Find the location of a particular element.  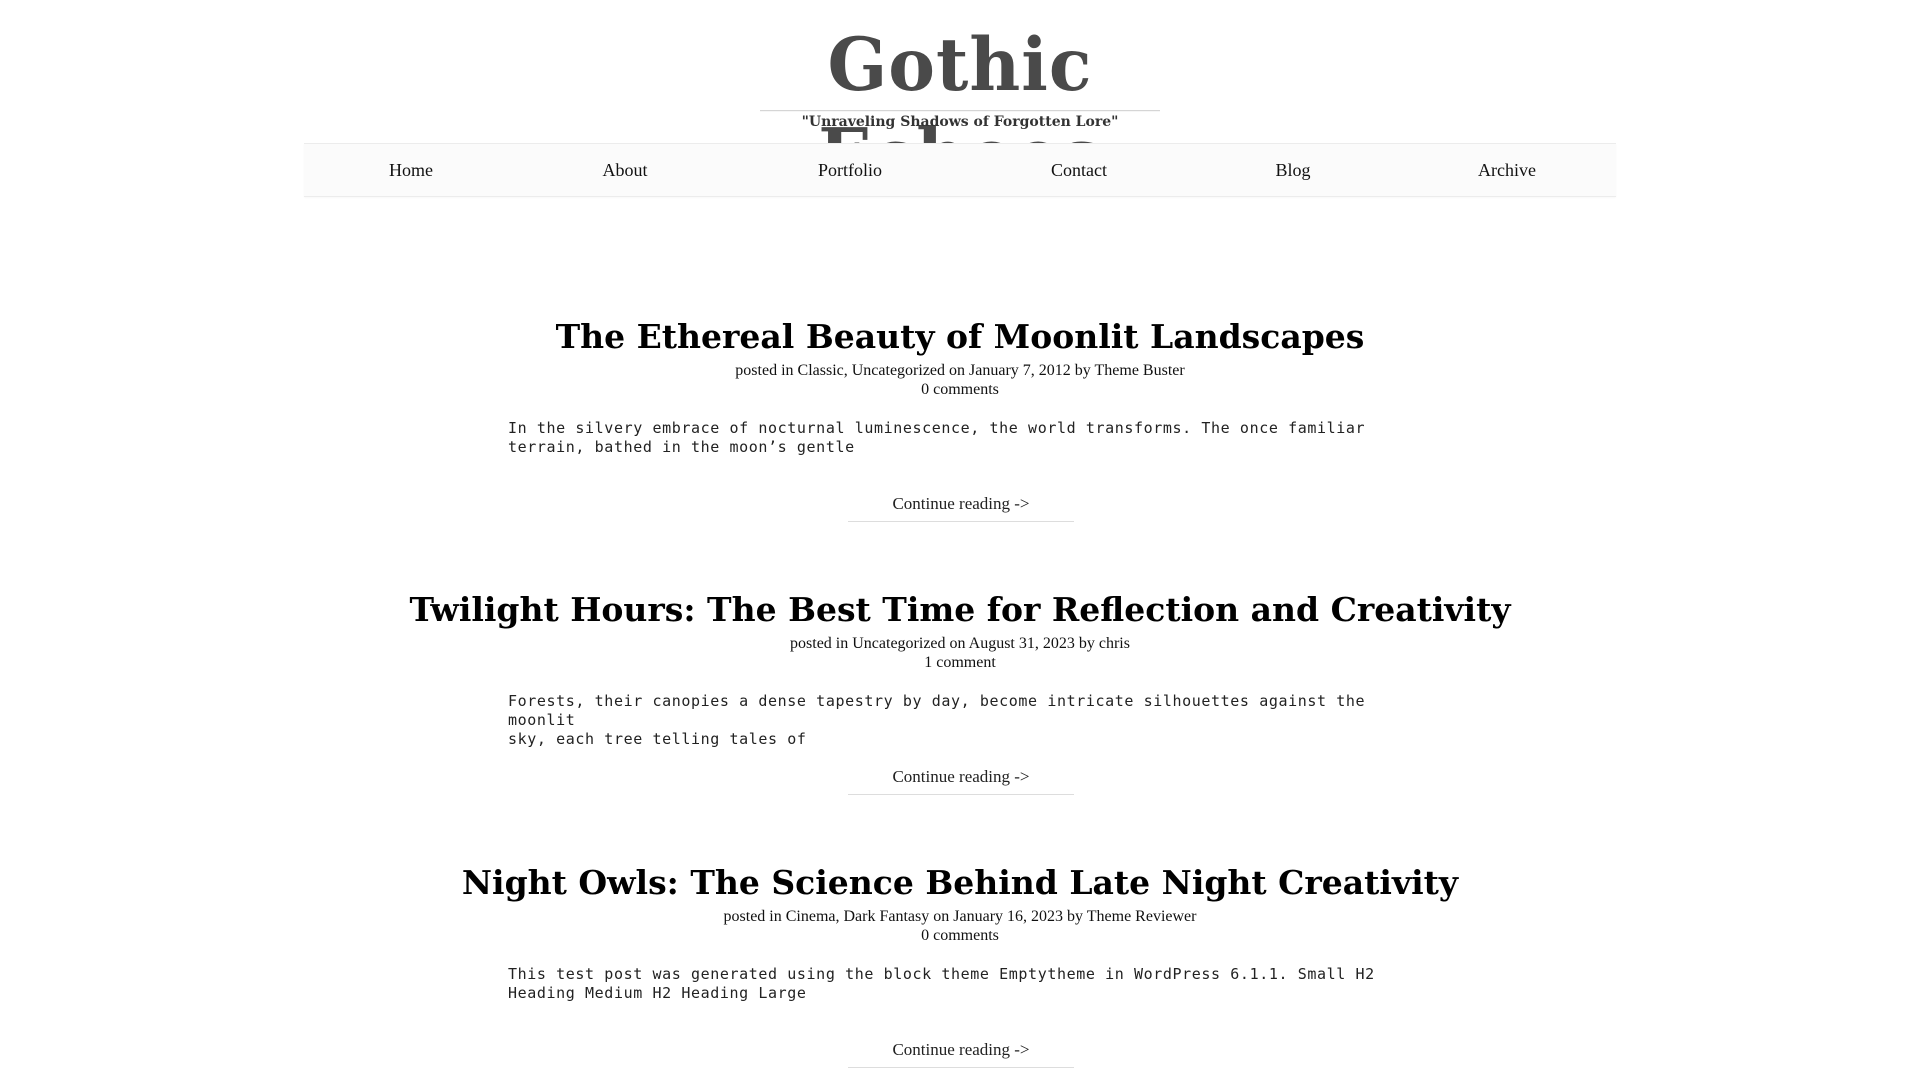

nav-item-portfolio: Portfolio is located at coordinates (850, 170).